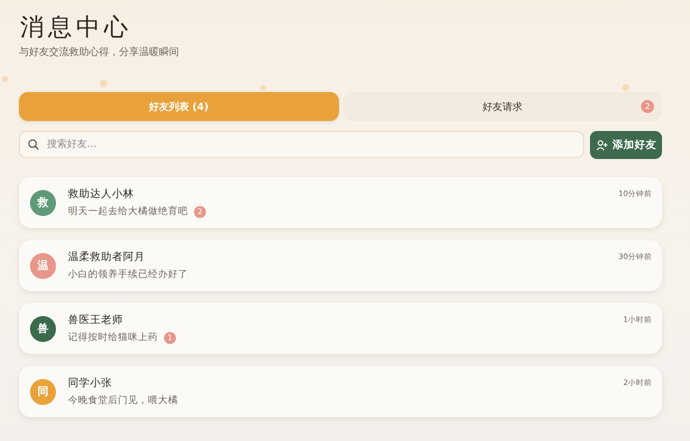 The height and width of the screenshot is (441, 690). Describe the element at coordinates (43, 391) in the screenshot. I see `avatar: 同` at that location.